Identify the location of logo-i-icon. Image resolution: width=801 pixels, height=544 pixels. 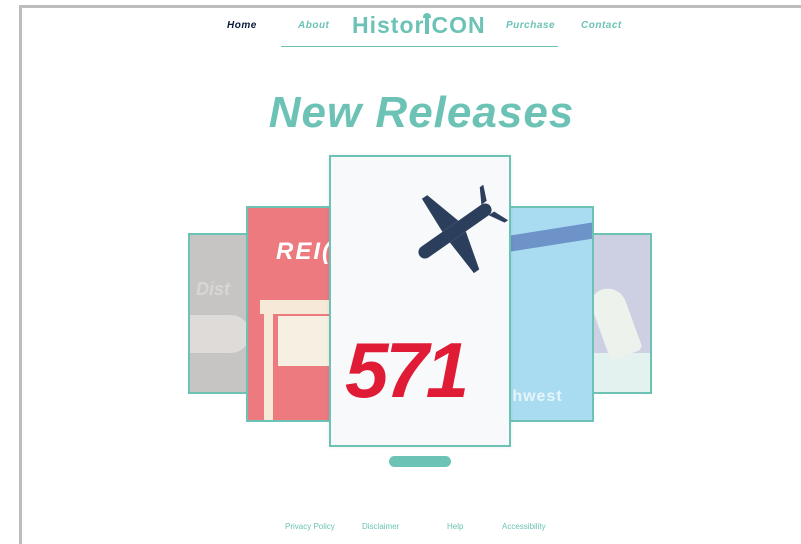
(427, 23).